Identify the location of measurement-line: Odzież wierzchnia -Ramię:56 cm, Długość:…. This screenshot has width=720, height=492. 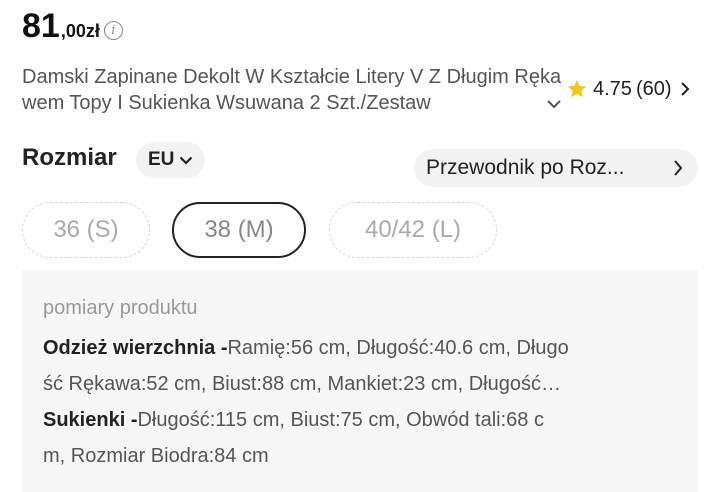
(363, 348).